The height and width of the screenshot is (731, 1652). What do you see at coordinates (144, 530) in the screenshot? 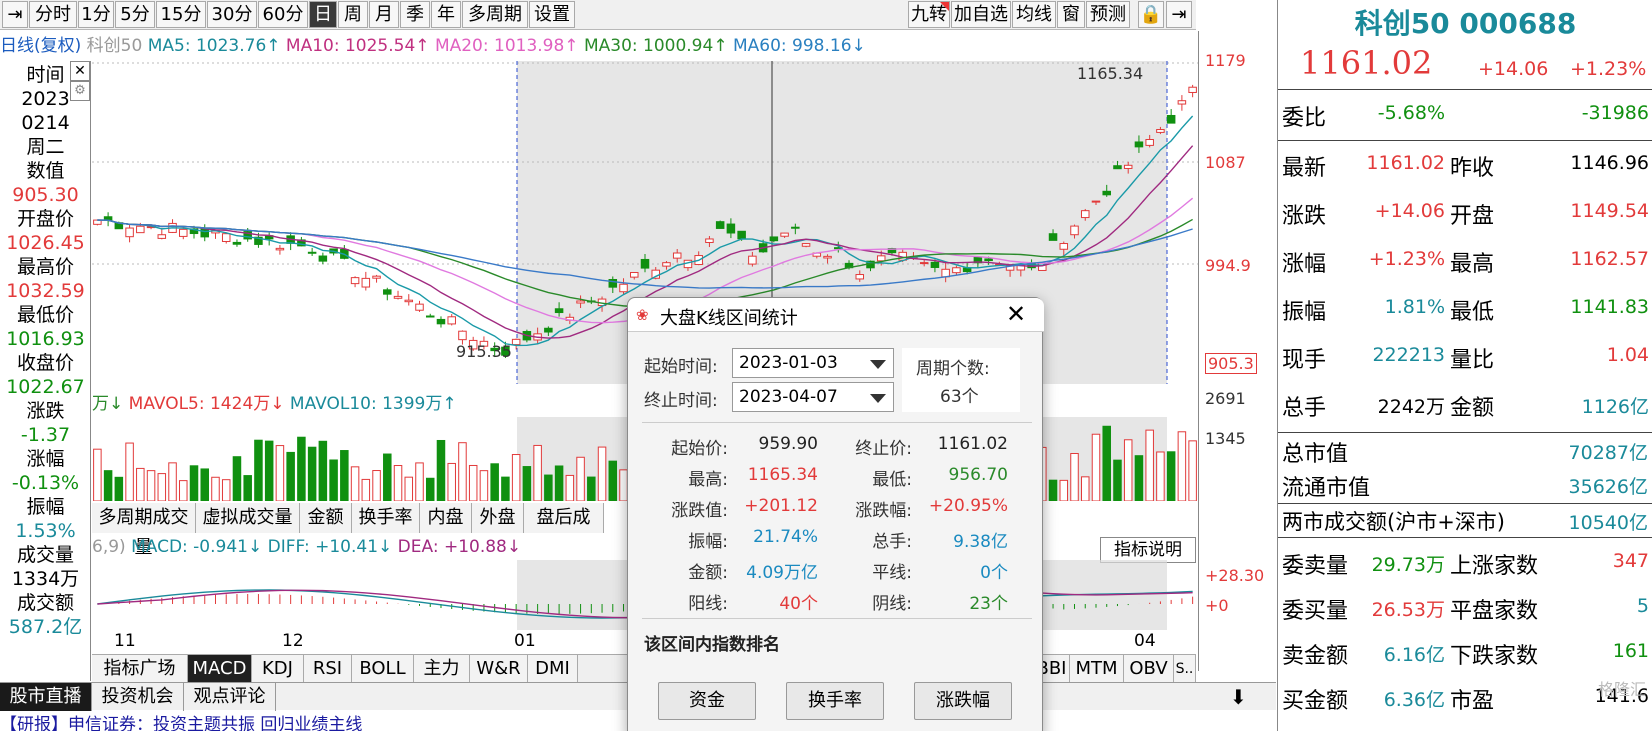
I see `tab-multi-period-volume: 多周期成交量` at bounding box center [144, 530].